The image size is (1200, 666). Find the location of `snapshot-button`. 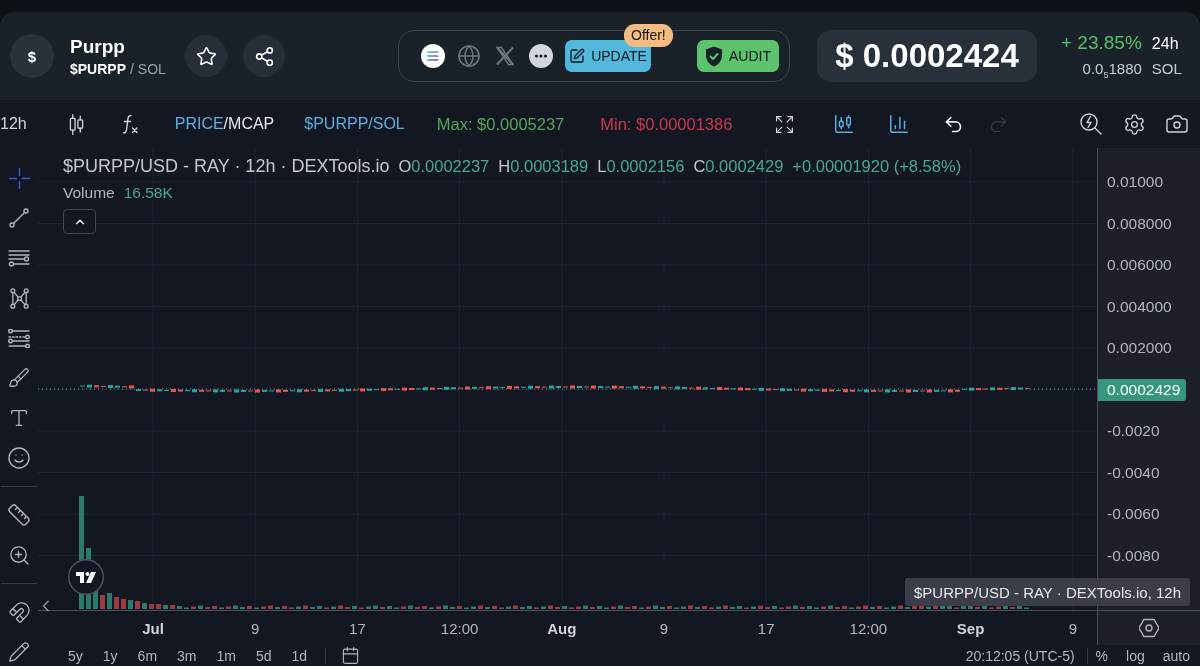

snapshot-button is located at coordinates (1177, 124).